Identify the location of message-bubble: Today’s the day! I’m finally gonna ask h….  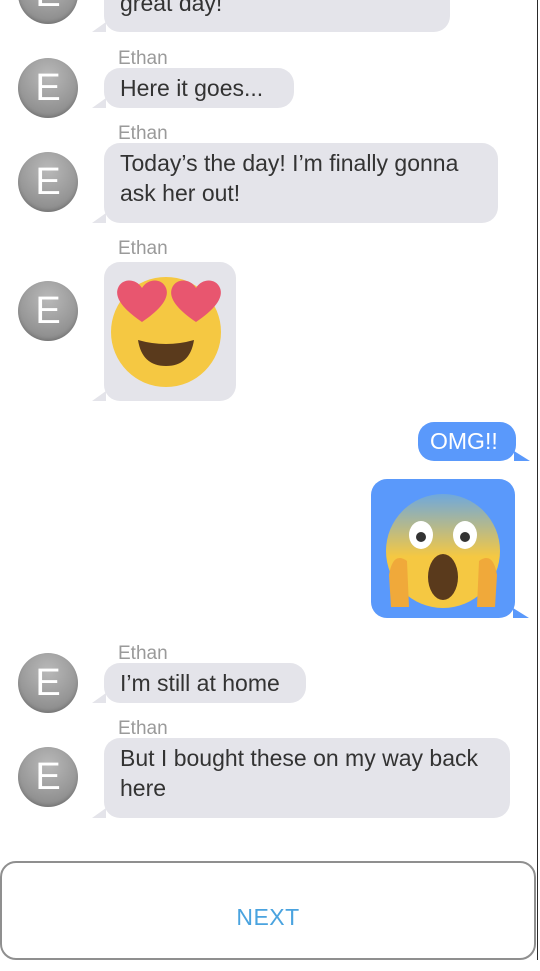
(295, 183).